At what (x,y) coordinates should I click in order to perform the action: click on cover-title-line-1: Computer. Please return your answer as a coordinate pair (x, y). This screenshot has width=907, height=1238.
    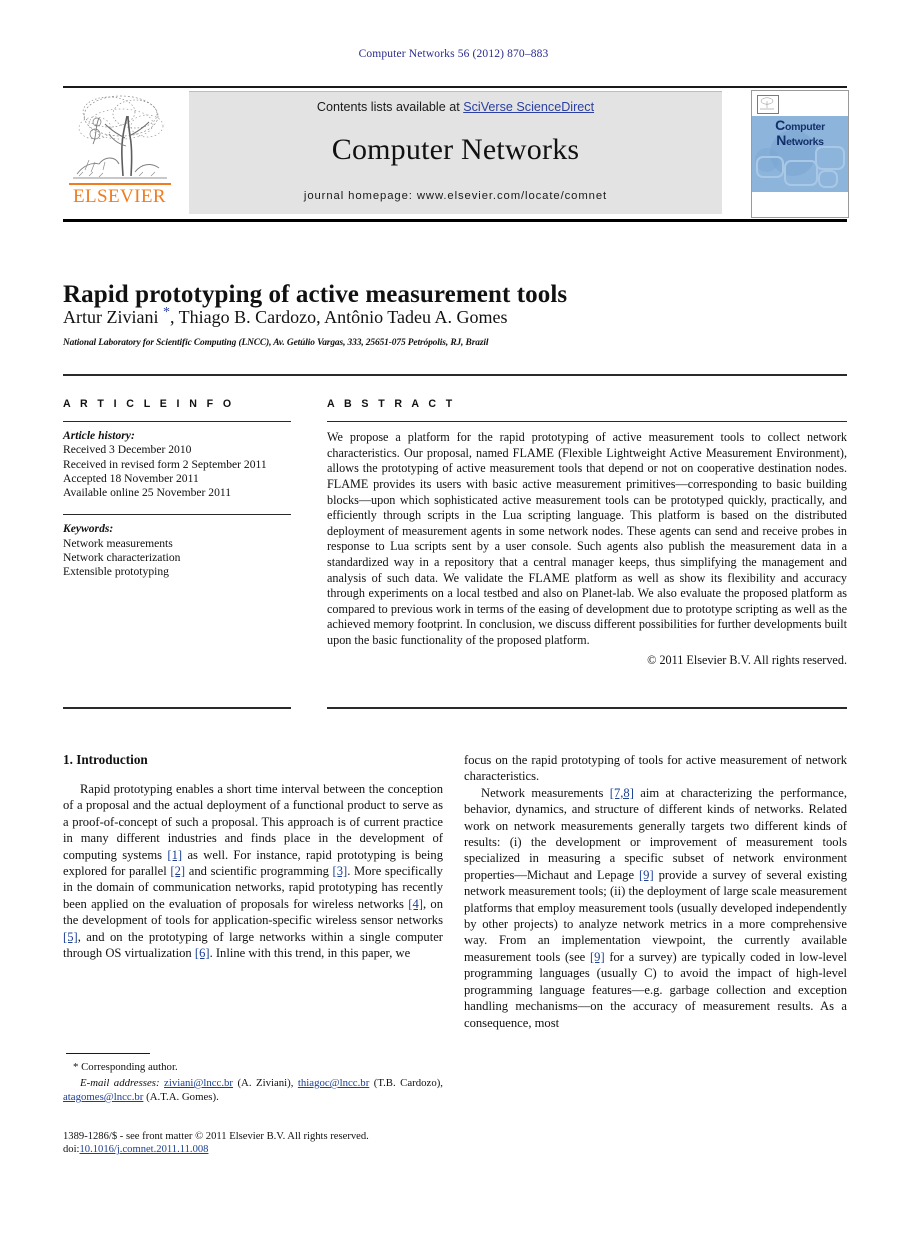
    Looking at the image, I should click on (800, 125).